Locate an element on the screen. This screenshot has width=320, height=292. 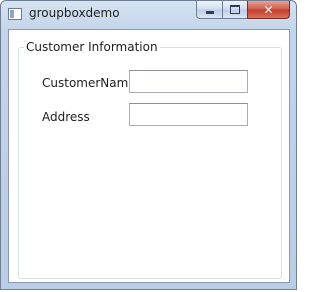
caption-buttons: ✕ is located at coordinates (243, 10).